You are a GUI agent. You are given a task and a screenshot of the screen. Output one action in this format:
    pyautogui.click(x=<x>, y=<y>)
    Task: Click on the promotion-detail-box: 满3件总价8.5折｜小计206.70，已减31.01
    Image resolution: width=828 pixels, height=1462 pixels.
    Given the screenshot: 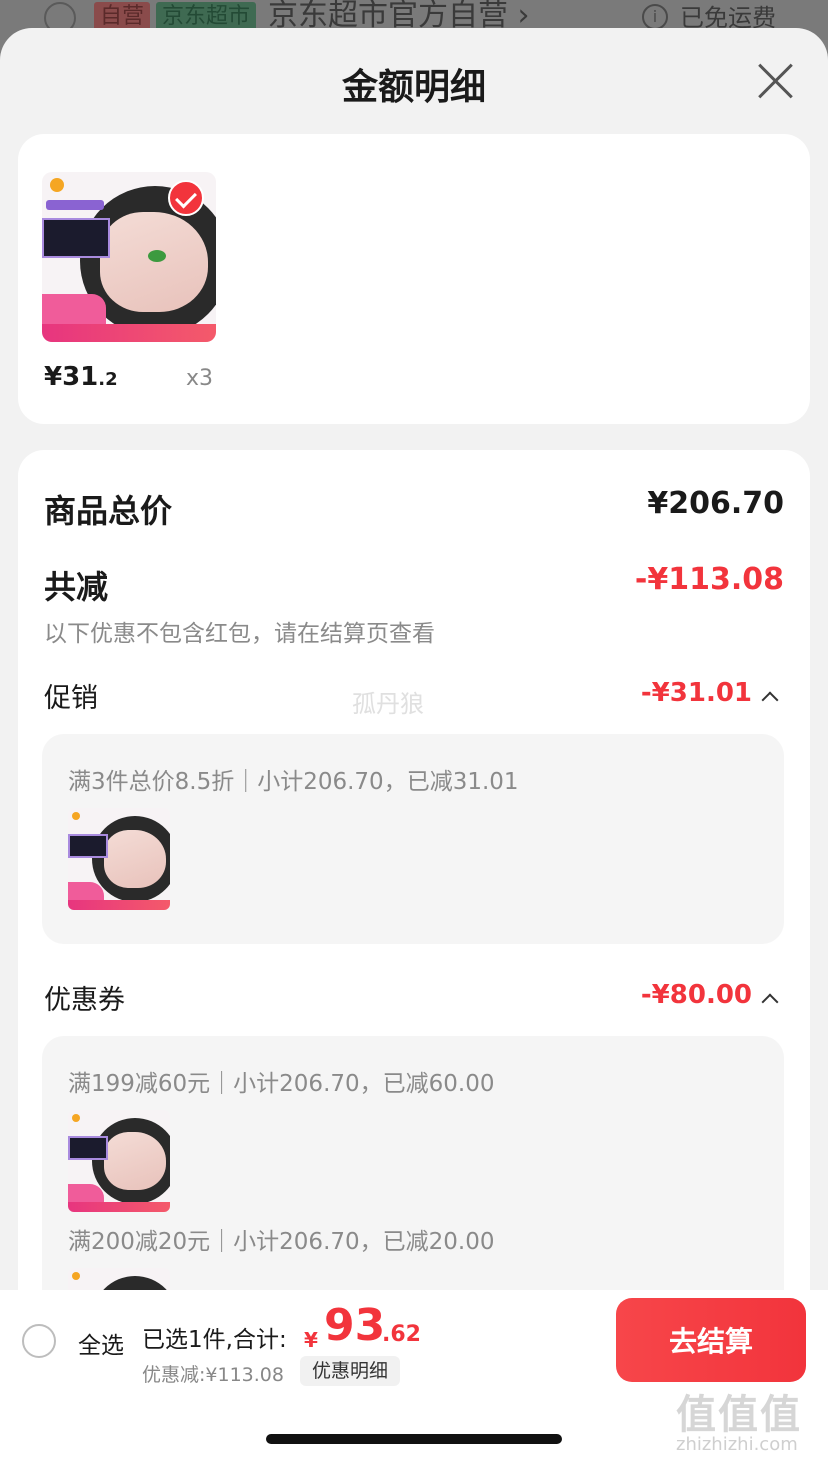 What is the action you would take?
    pyautogui.click(x=413, y=839)
    